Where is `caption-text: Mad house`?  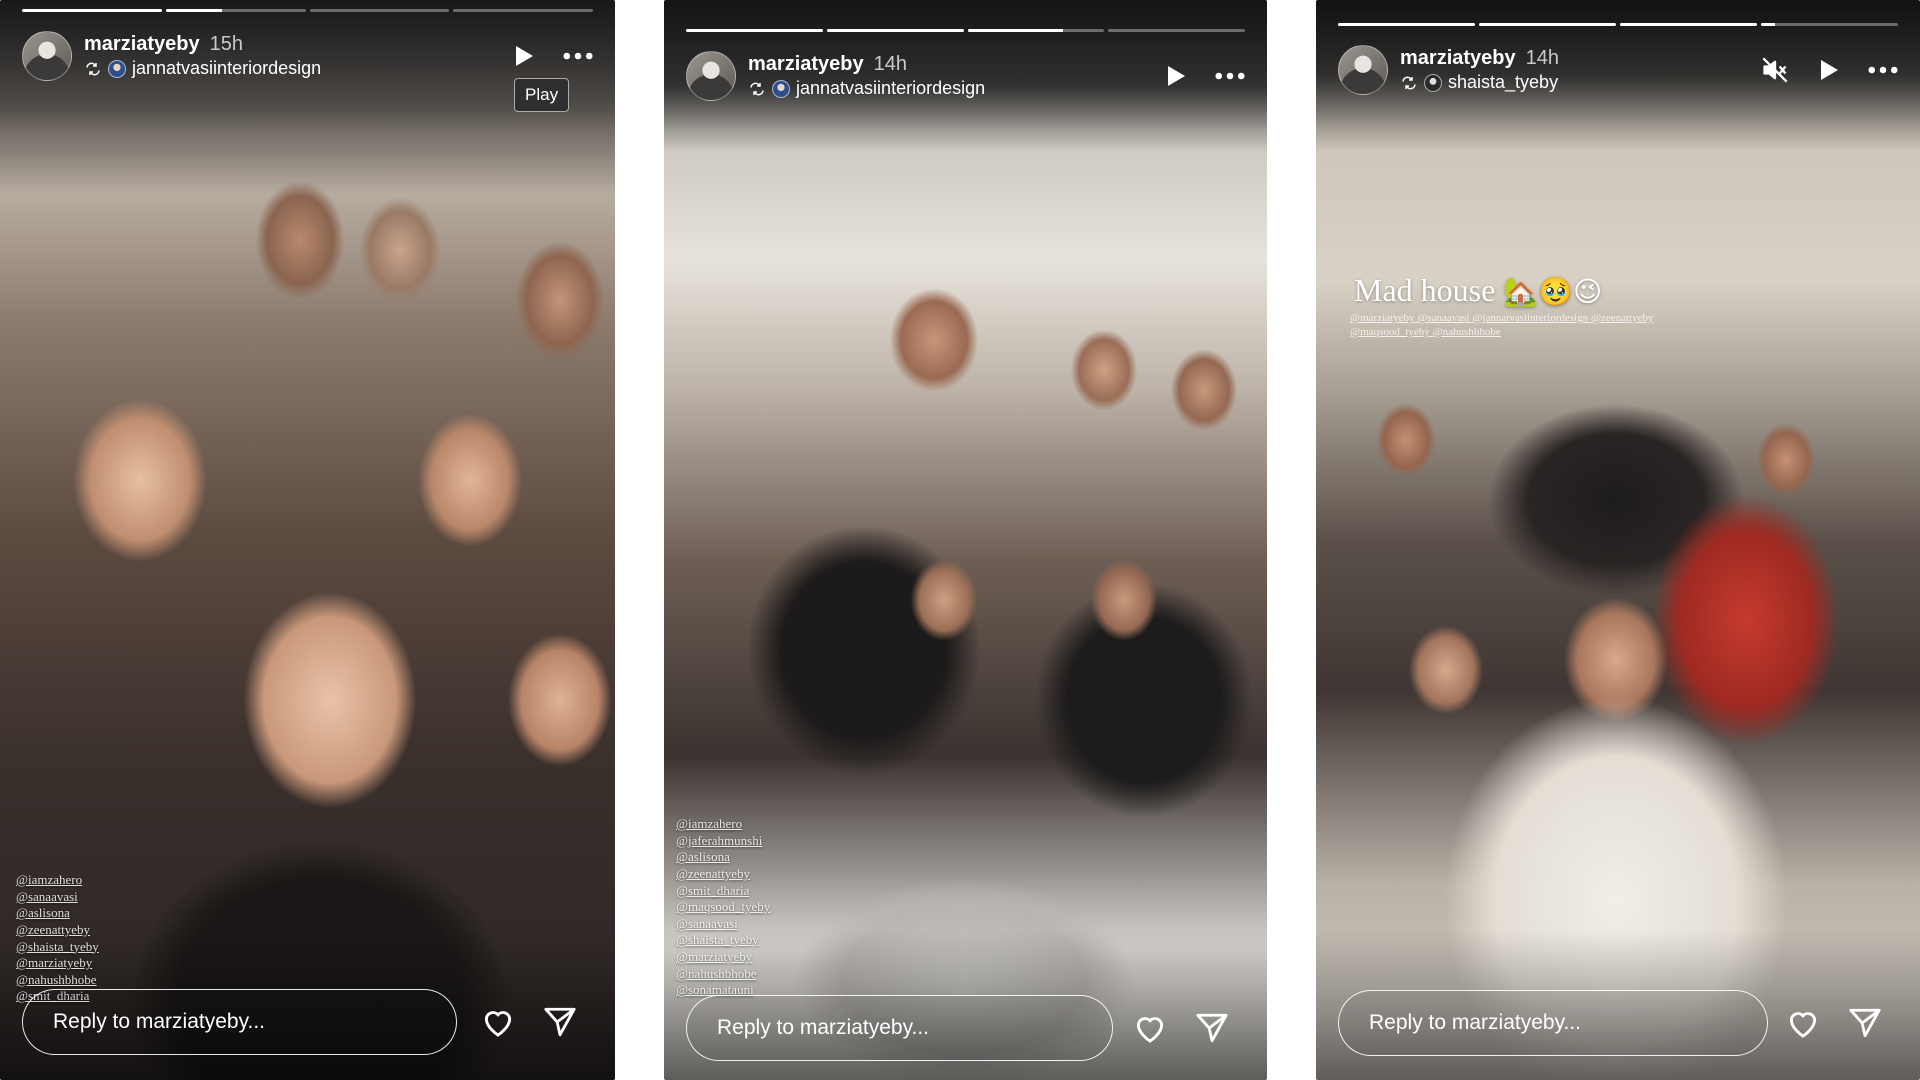
caption-text: Mad house is located at coordinates (1425, 290).